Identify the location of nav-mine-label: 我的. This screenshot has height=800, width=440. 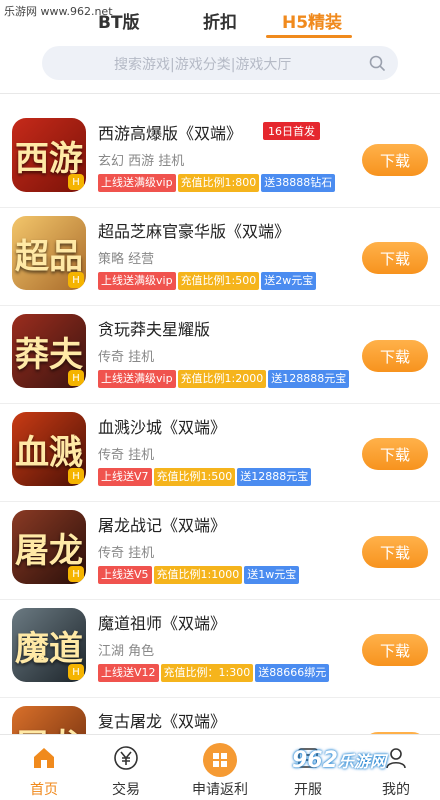
(396, 790).